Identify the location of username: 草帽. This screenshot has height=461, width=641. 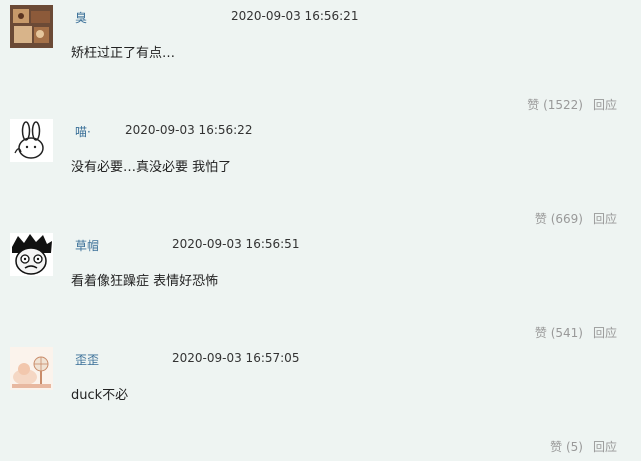
(87, 245).